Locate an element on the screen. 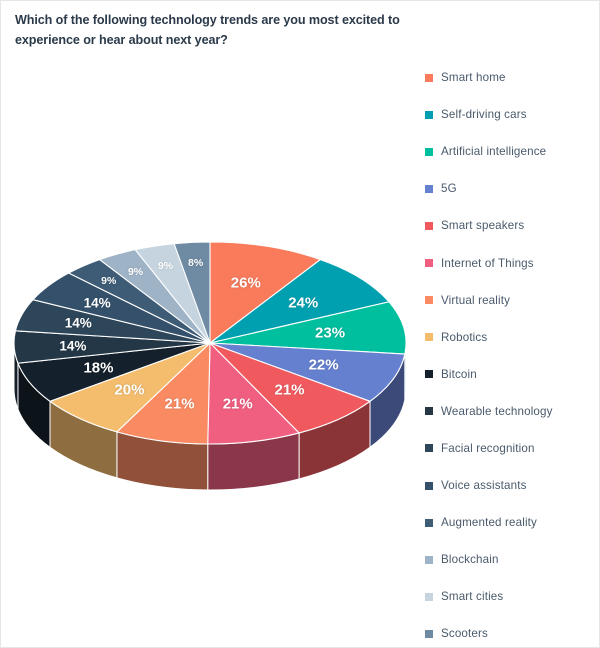 This screenshot has height=648, width=600. legend-item: Self-driving cars is located at coordinates (511, 114).